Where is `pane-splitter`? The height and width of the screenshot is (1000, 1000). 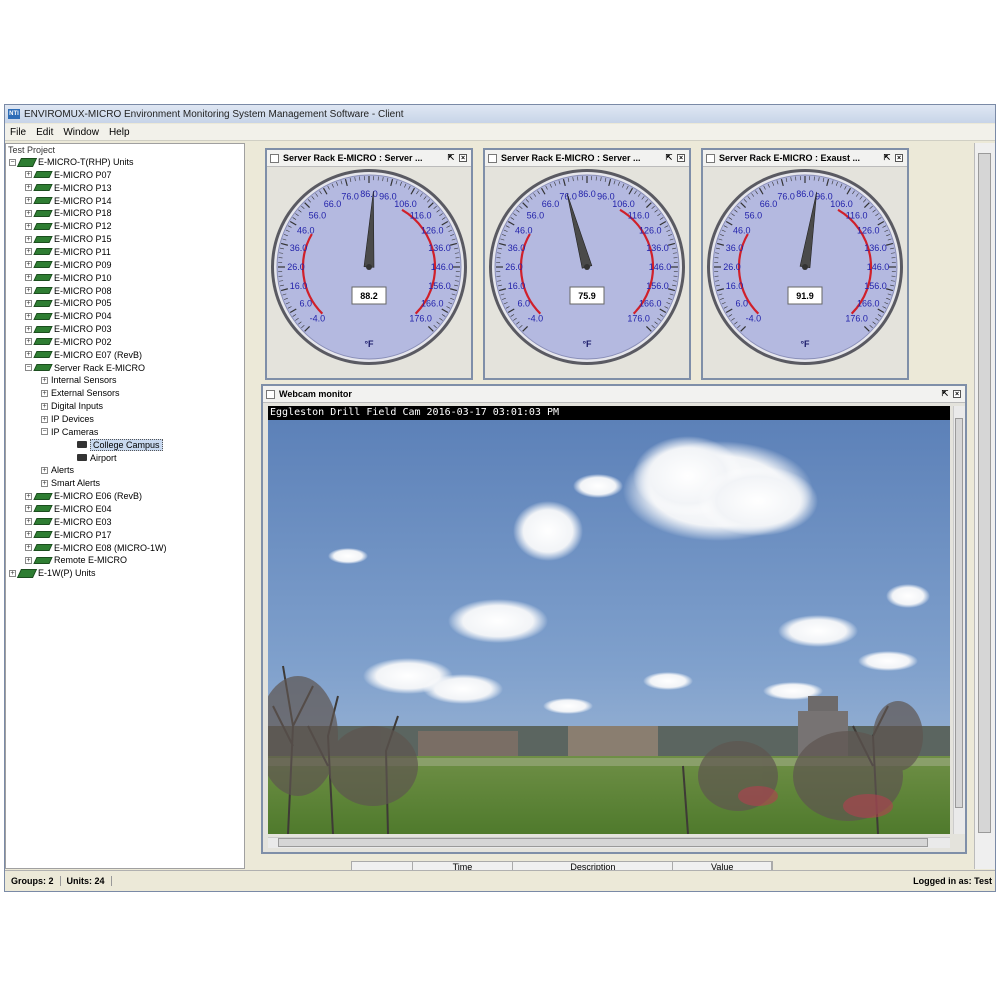
pane-splitter is located at coordinates (249, 506).